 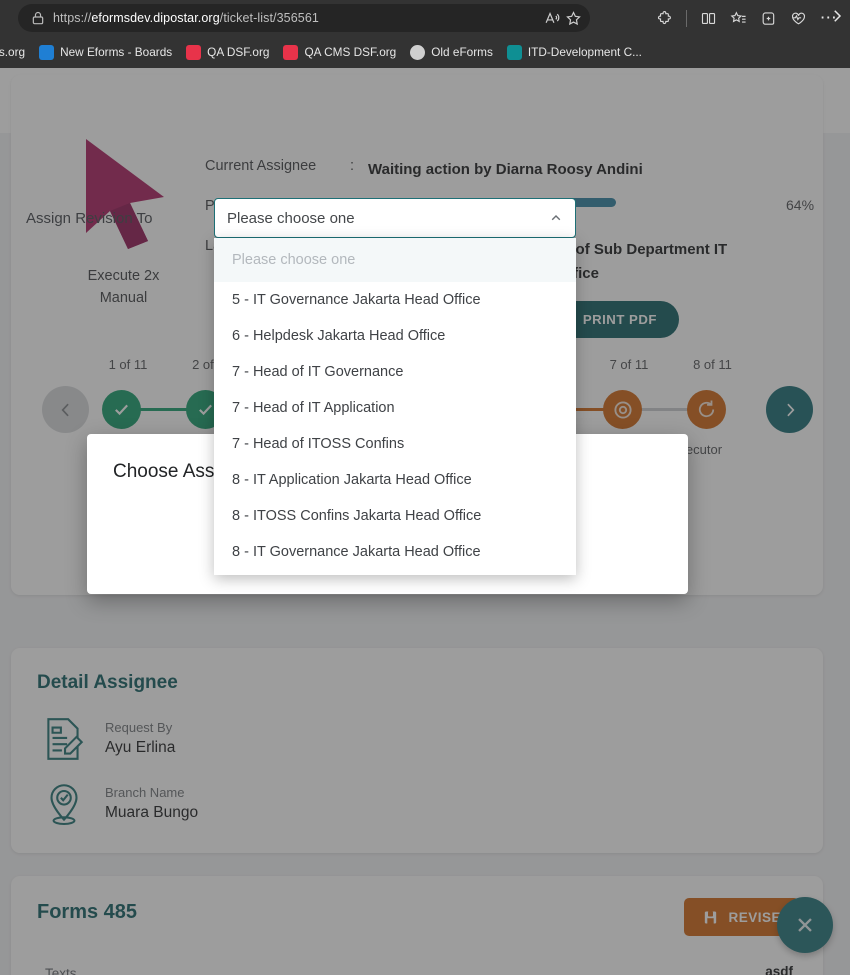 I want to click on bookmark-label: Old eForms, so click(x=462, y=52).